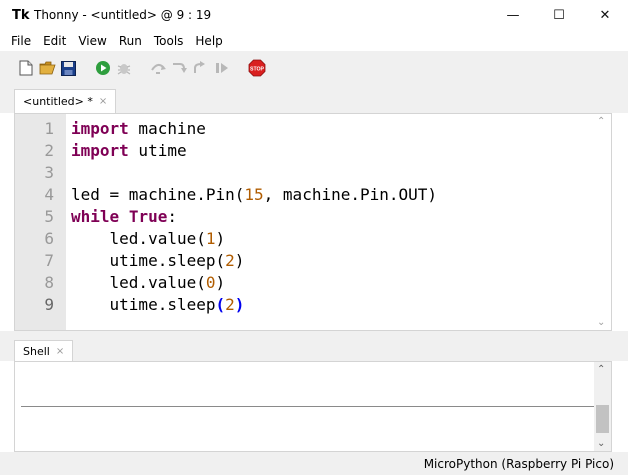 The image size is (628, 475). I want to click on menu-bar: File Edit View Run Tools Help, so click(314, 41).